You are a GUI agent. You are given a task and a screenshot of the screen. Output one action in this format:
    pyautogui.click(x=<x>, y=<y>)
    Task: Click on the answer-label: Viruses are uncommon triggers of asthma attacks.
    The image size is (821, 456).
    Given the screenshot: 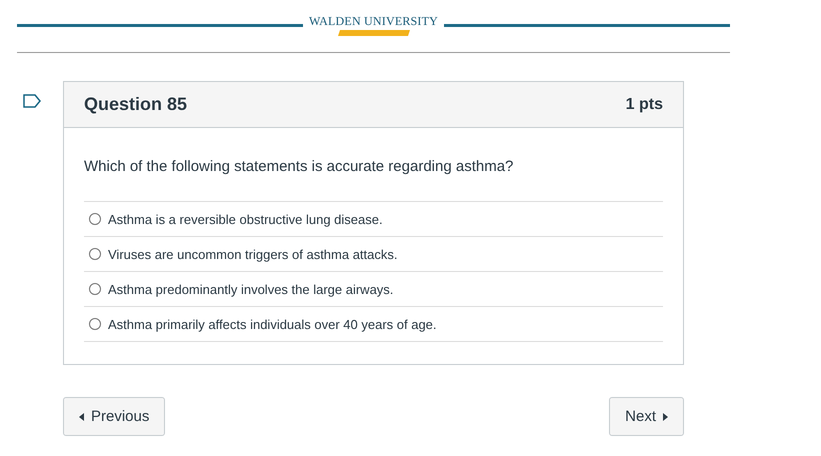 What is the action you would take?
    pyautogui.click(x=253, y=254)
    